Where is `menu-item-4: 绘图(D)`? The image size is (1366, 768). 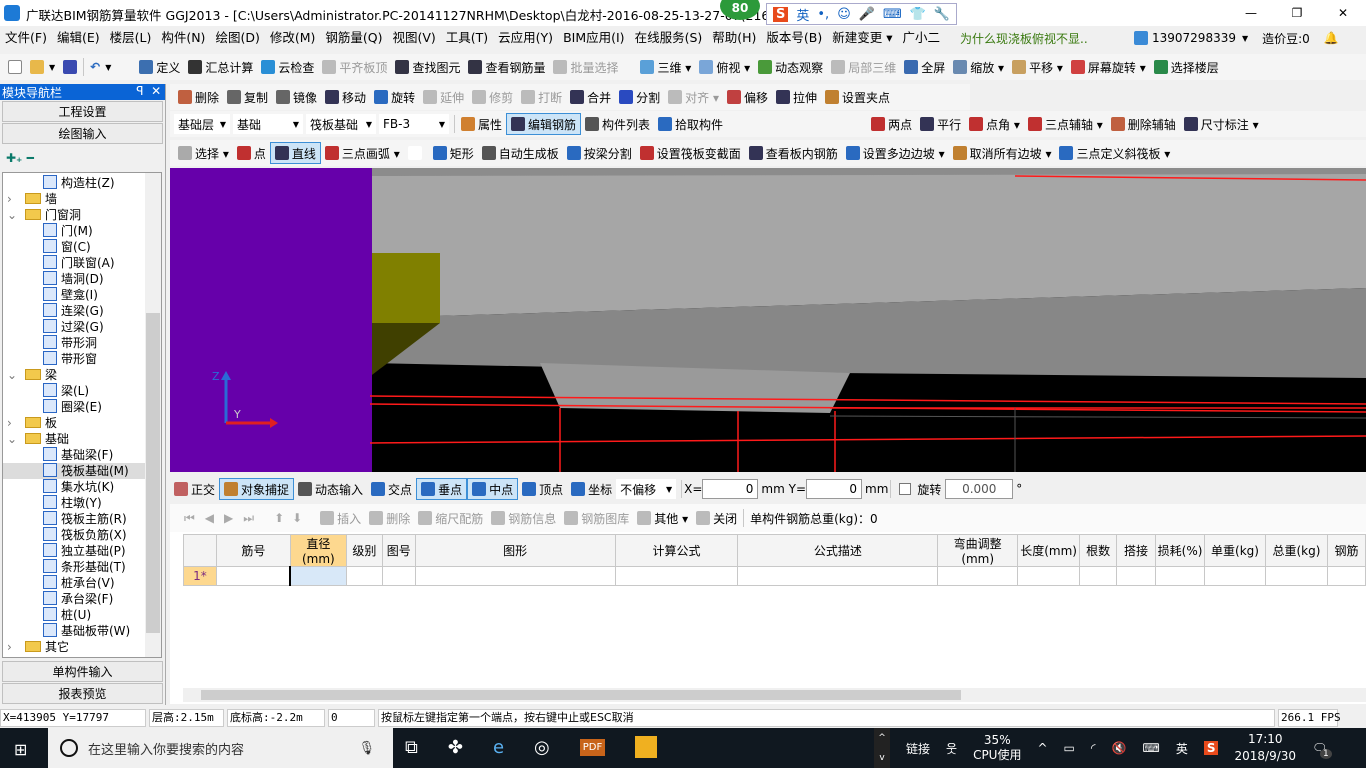 menu-item-4: 绘图(D) is located at coordinates (237, 38).